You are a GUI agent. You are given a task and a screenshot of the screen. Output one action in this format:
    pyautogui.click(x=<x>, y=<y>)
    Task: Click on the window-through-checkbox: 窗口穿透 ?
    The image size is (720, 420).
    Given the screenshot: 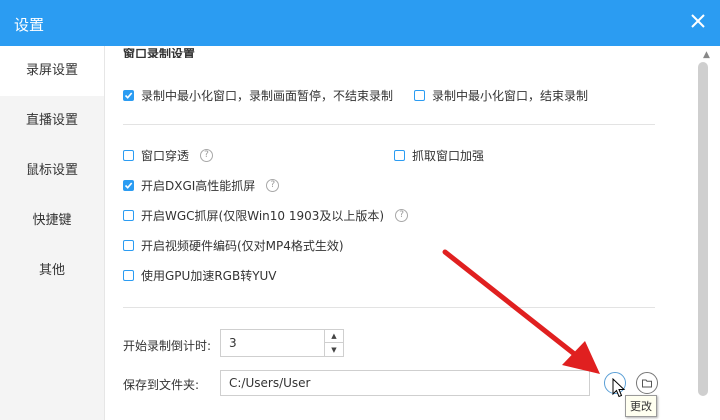 What is the action you would take?
    pyautogui.click(x=168, y=155)
    